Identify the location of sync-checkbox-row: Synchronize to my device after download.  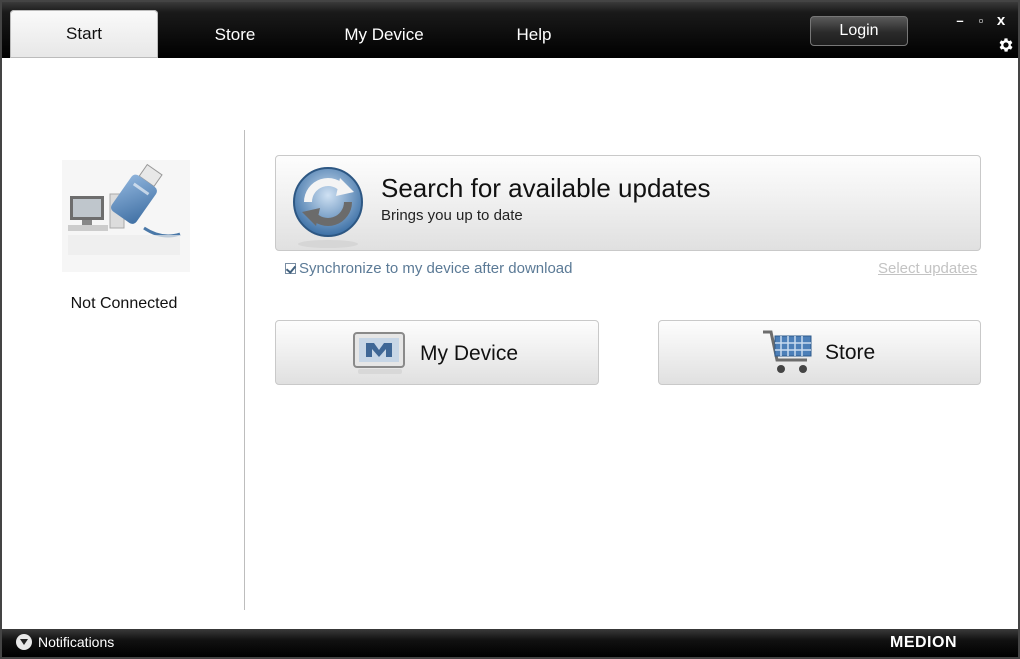
(428, 268).